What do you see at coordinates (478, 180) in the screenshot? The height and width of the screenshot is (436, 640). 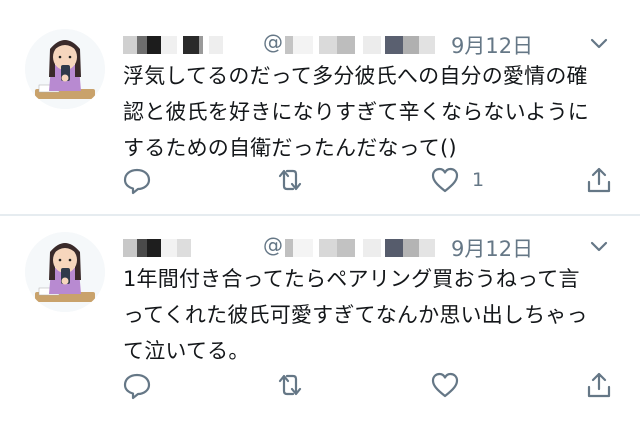 I see `like-count: 1` at bounding box center [478, 180].